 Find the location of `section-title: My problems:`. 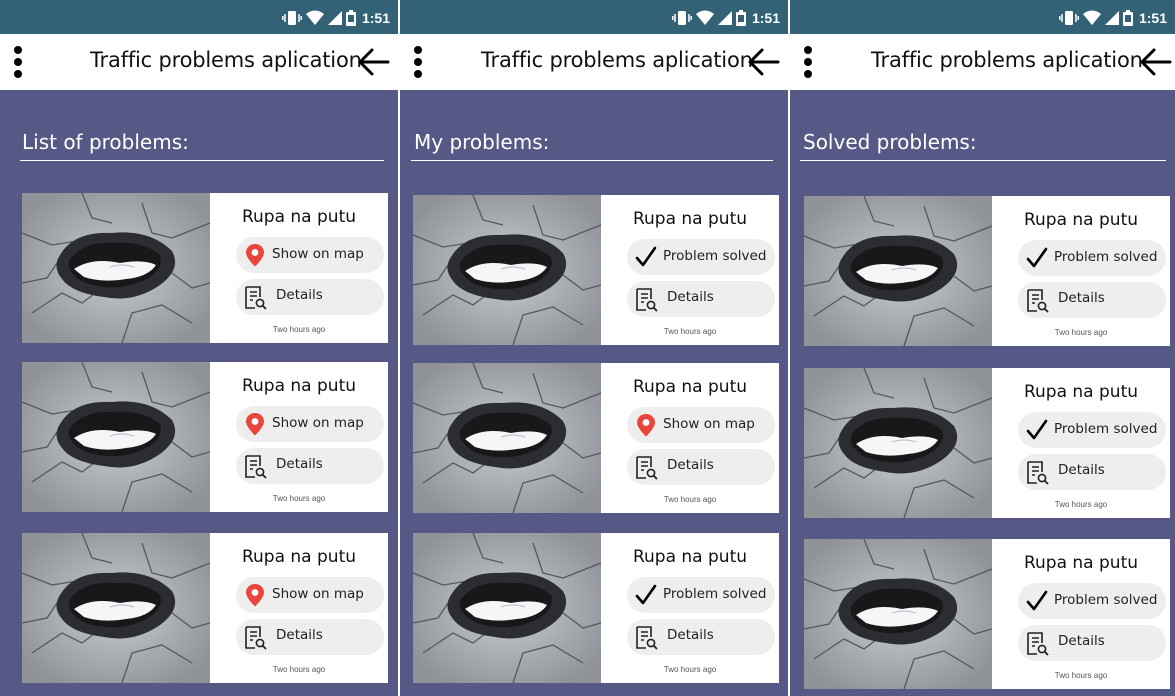

section-title: My problems: is located at coordinates (482, 142).